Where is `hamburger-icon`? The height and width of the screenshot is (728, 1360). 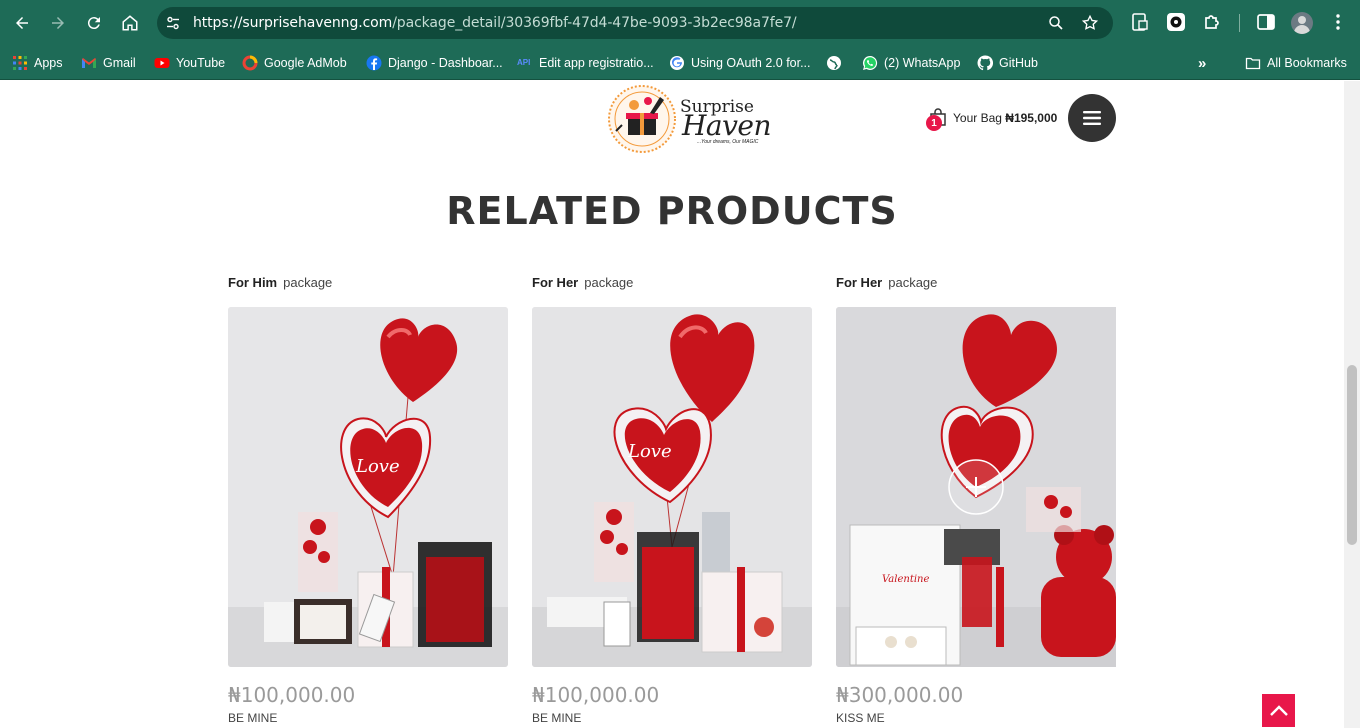 hamburger-icon is located at coordinates (1092, 118).